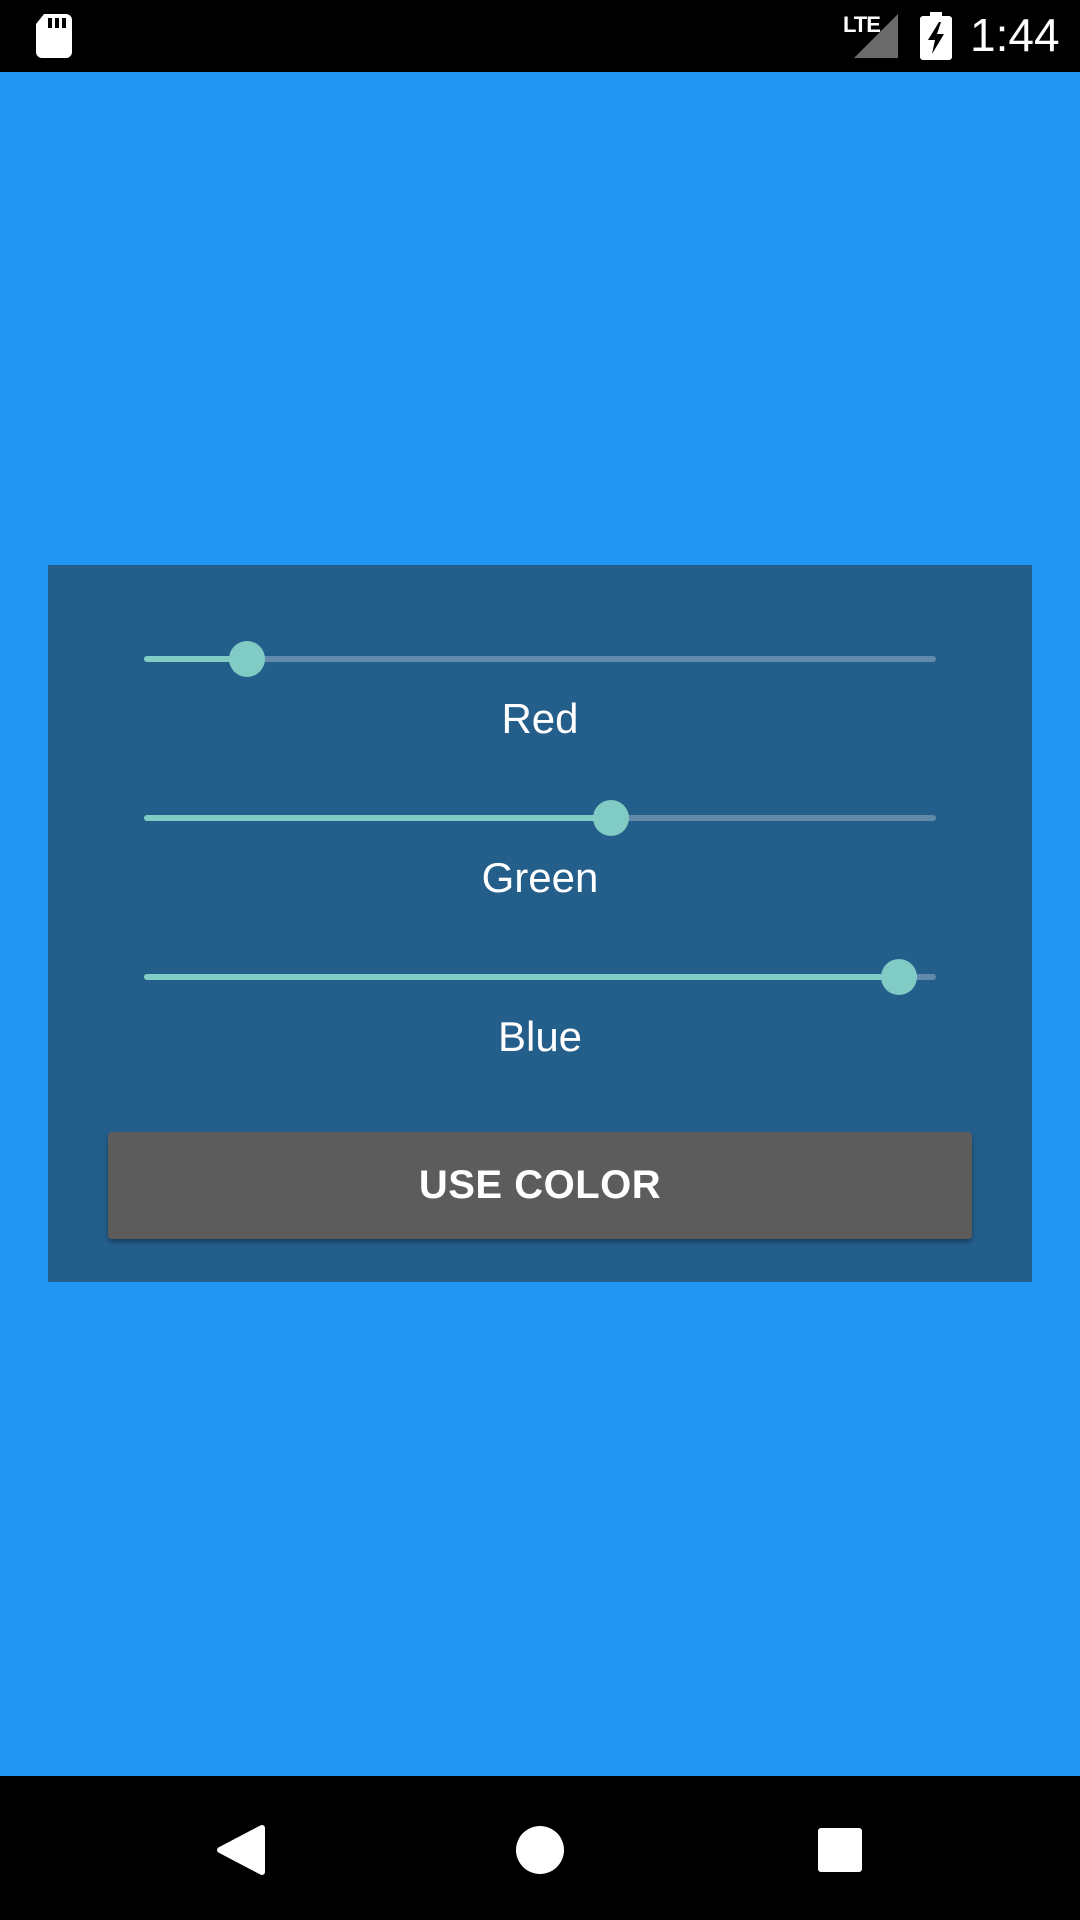 The height and width of the screenshot is (1920, 1080). Describe the element at coordinates (1015, 35) in the screenshot. I see `status-time: 1:44` at that location.